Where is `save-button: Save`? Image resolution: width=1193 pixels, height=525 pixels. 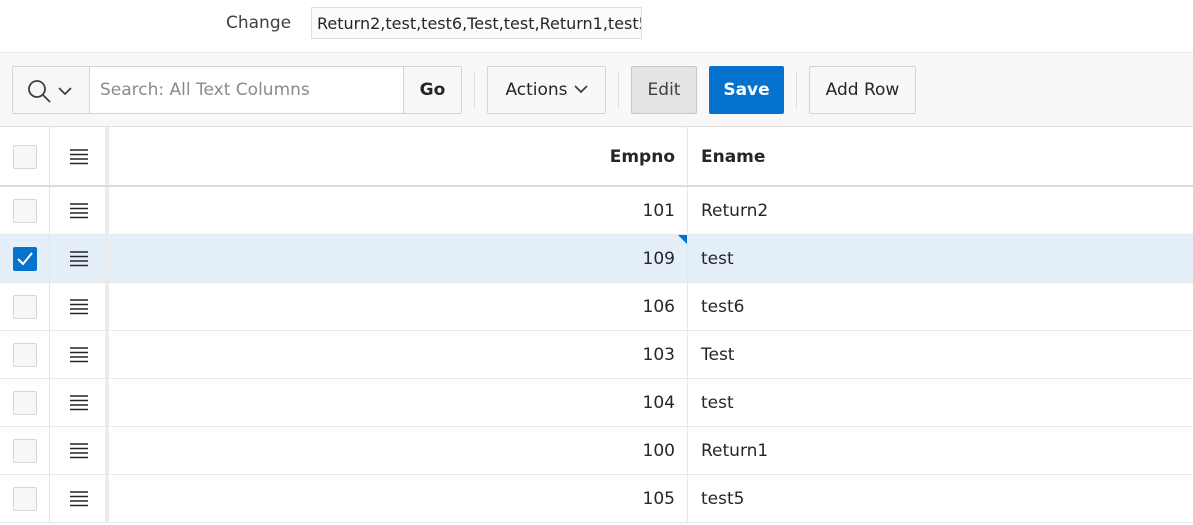
save-button: Save is located at coordinates (746, 90).